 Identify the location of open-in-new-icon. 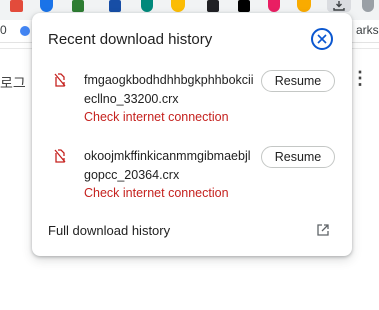
(323, 230).